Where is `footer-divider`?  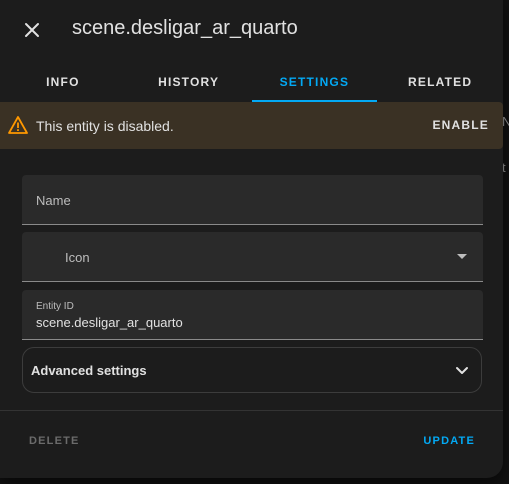
footer-divider is located at coordinates (251, 410).